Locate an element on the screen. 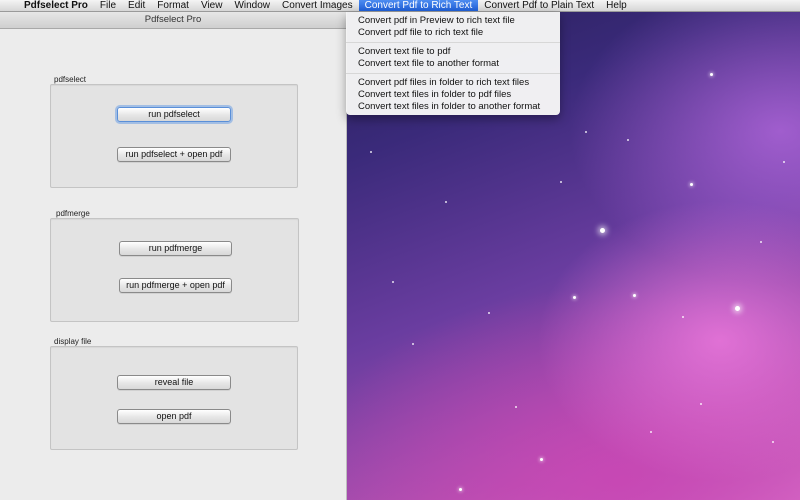 This screenshot has height=500, width=800. group-label-display-file: display file is located at coordinates (73, 341).